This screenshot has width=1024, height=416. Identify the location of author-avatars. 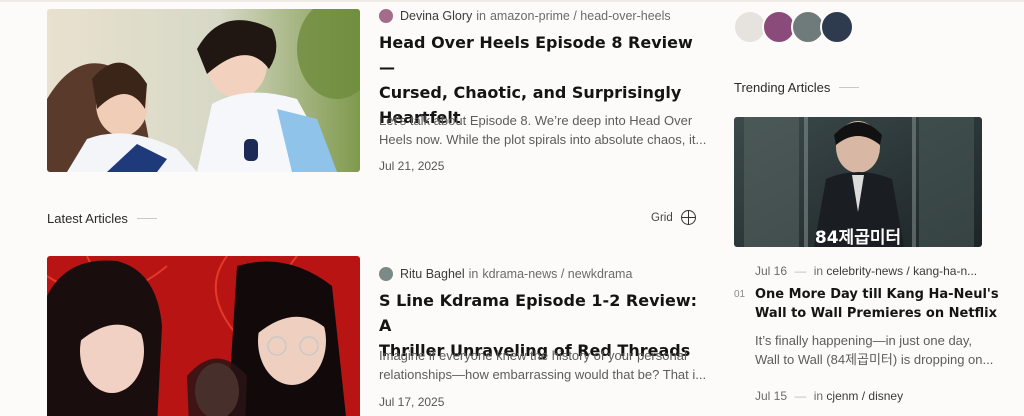
(793, 27).